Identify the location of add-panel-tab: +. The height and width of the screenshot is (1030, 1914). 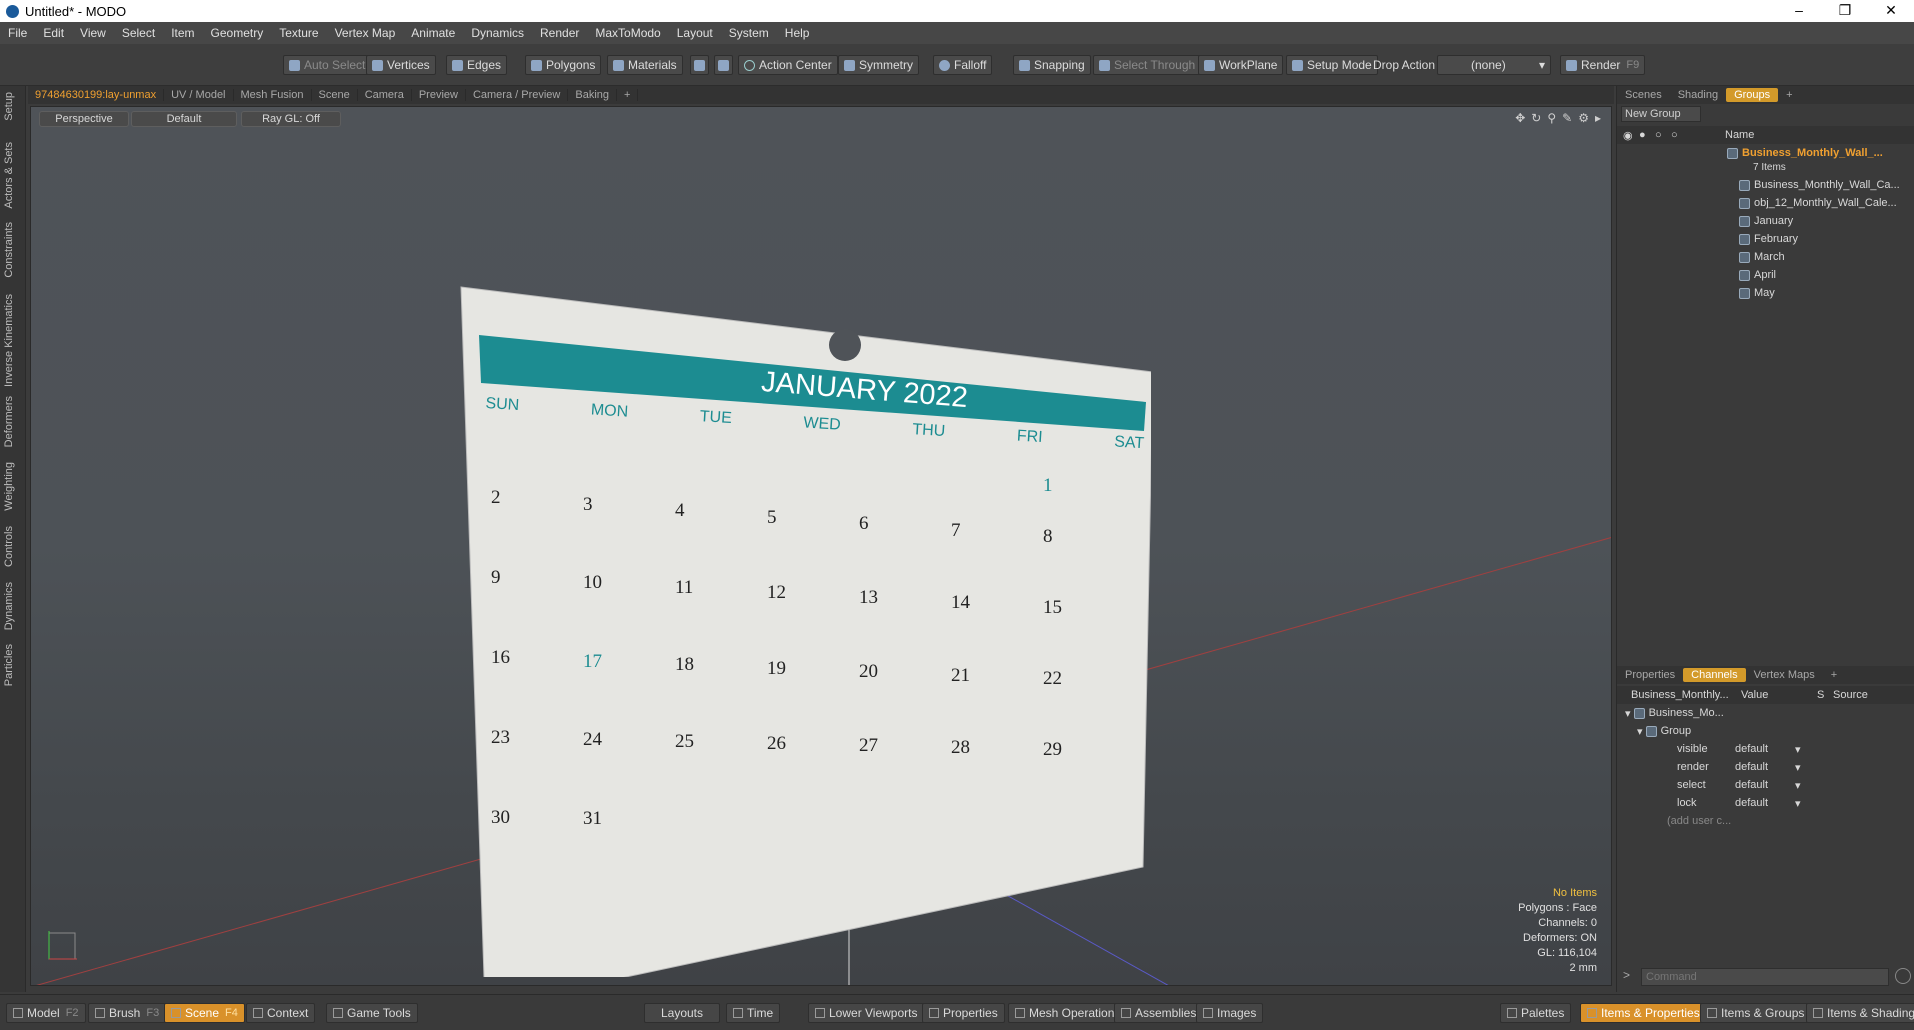
(1789, 95).